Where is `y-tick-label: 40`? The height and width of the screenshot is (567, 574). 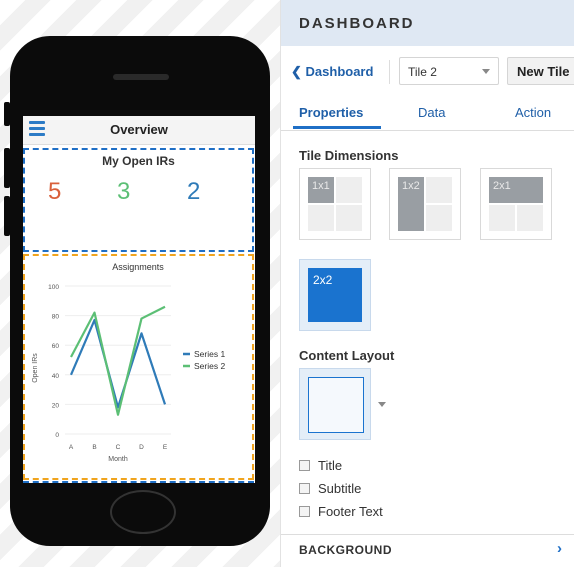
y-tick-label: 40 is located at coordinates (56, 376).